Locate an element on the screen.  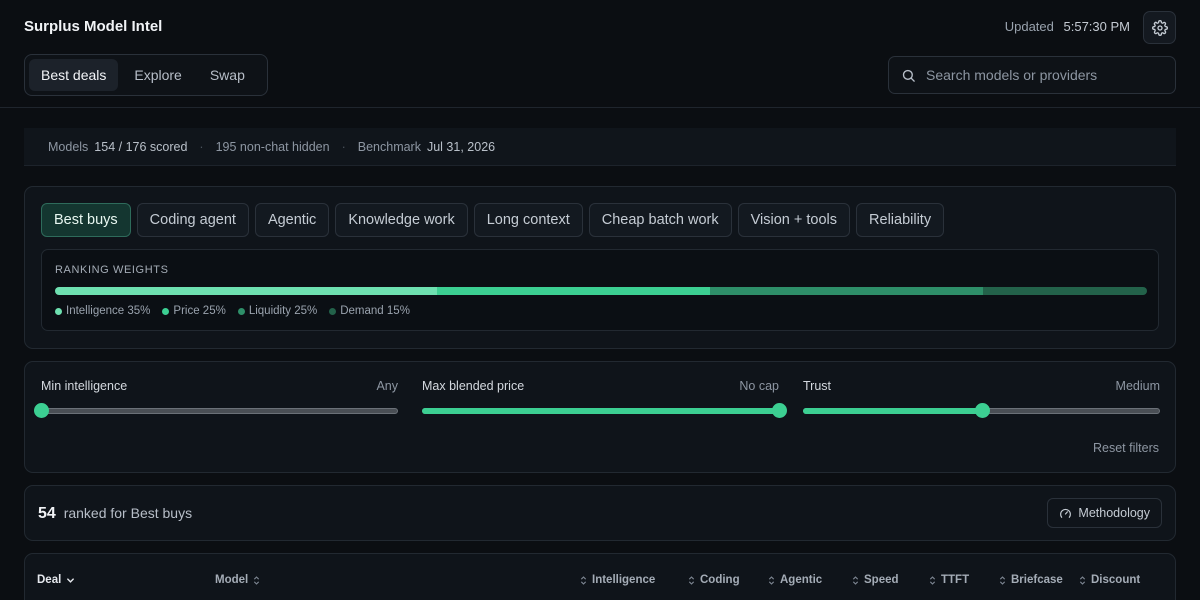
tab-swap: Swap is located at coordinates (227, 75).